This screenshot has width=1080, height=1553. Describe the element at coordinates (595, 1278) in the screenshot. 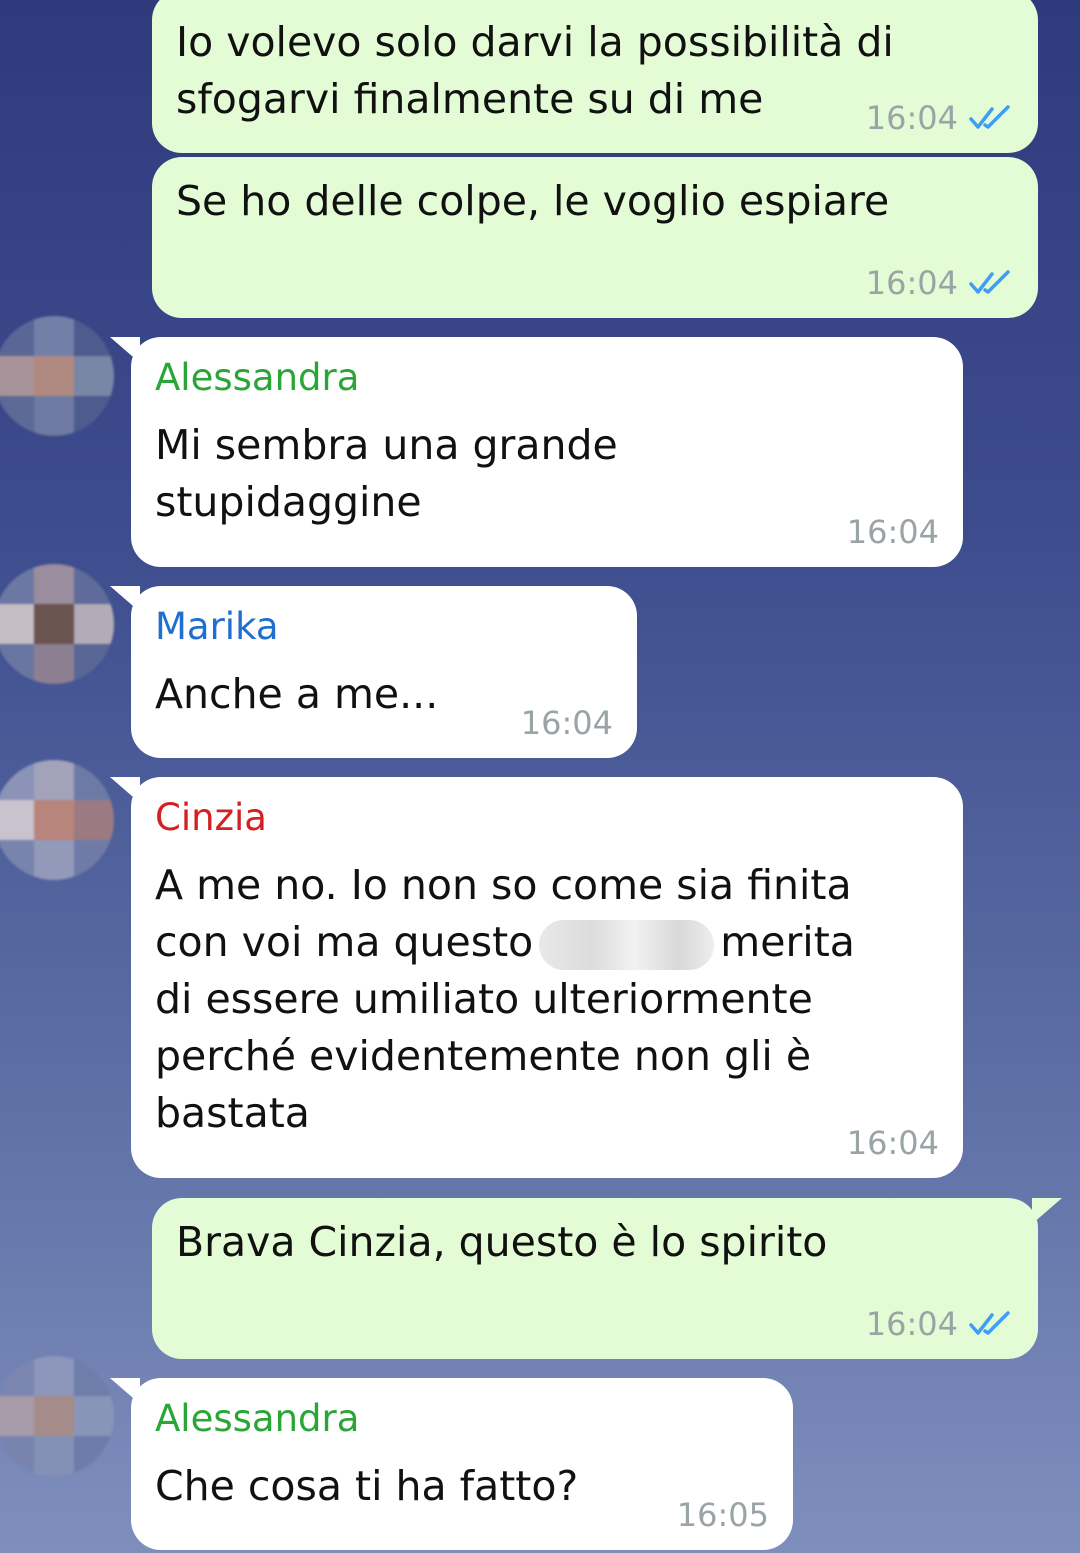

I see `message-bubble-outgoing: Brava Cinzia, questo è lo spirito 16:04` at that location.